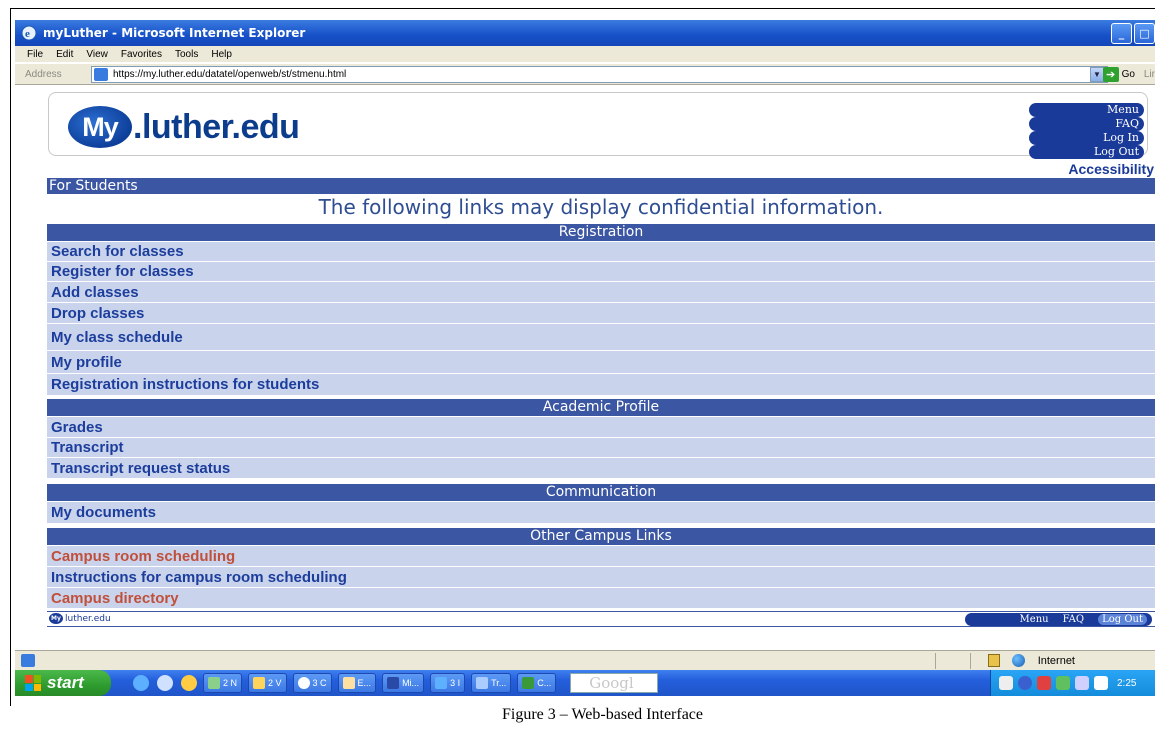 This screenshot has width=1155, height=731. I want to click on task-label: 2 N, so click(230, 683).